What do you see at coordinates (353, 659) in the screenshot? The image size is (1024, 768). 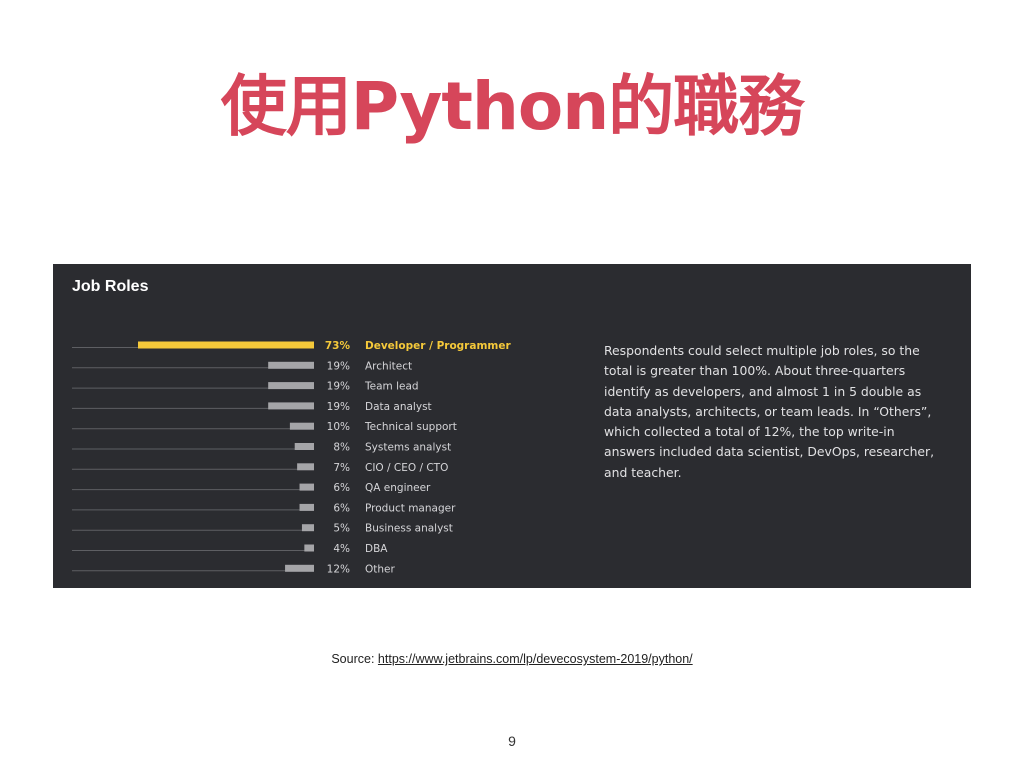 I see `source-label: Source:` at bounding box center [353, 659].